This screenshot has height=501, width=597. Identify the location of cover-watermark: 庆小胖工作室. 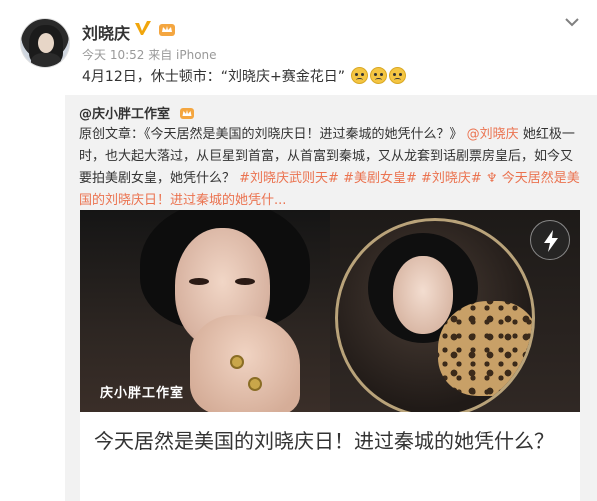
(142, 393).